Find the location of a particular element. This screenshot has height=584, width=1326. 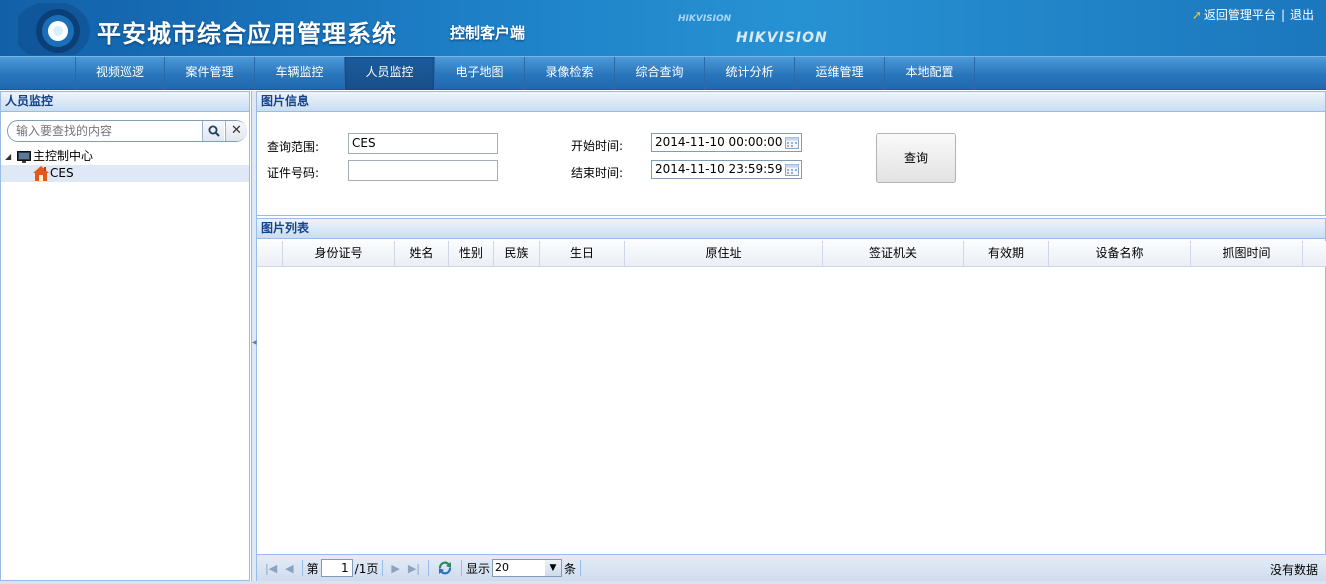

column-header-issuing-authority: 签证机关 is located at coordinates (893, 254).